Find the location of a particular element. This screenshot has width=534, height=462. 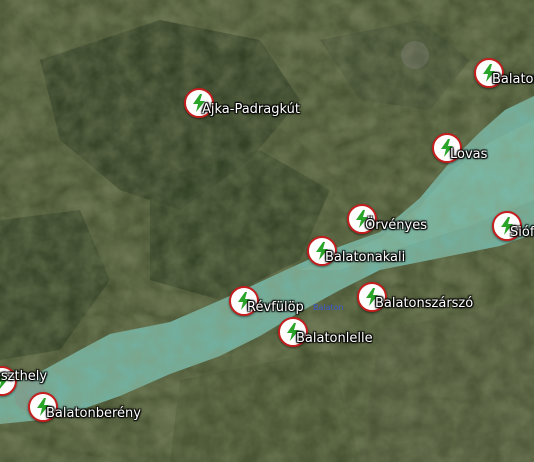

marker-lovas: Lovas is located at coordinates (459, 148).